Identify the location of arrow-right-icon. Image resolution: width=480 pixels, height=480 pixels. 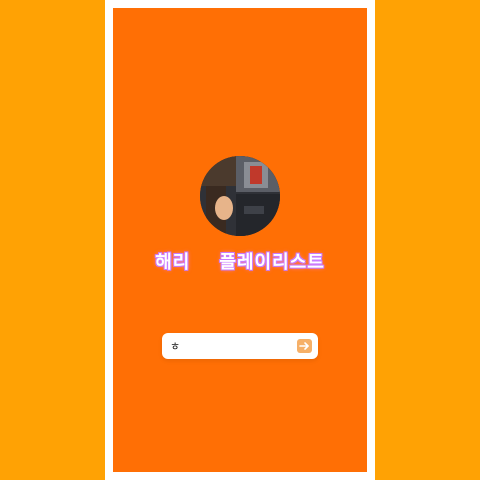
(304, 346).